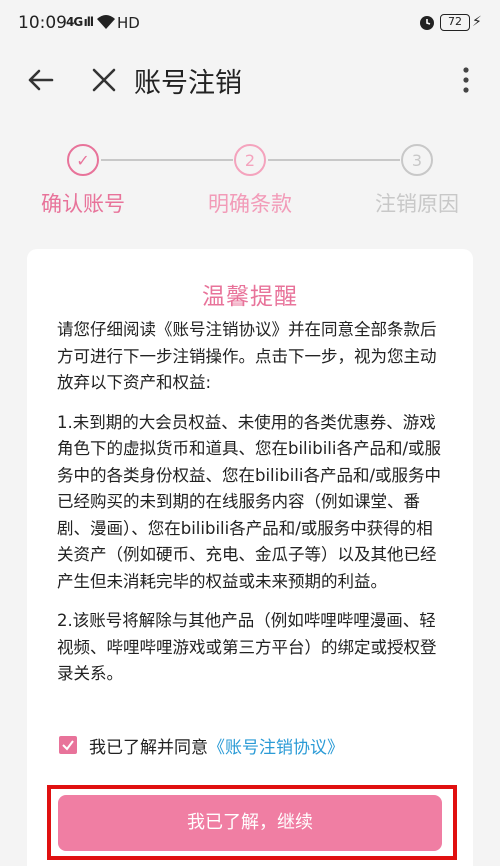 The image size is (500, 866). I want to click on agreement-row: 我已了解并同意 《账号注销协议》, so click(201, 745).